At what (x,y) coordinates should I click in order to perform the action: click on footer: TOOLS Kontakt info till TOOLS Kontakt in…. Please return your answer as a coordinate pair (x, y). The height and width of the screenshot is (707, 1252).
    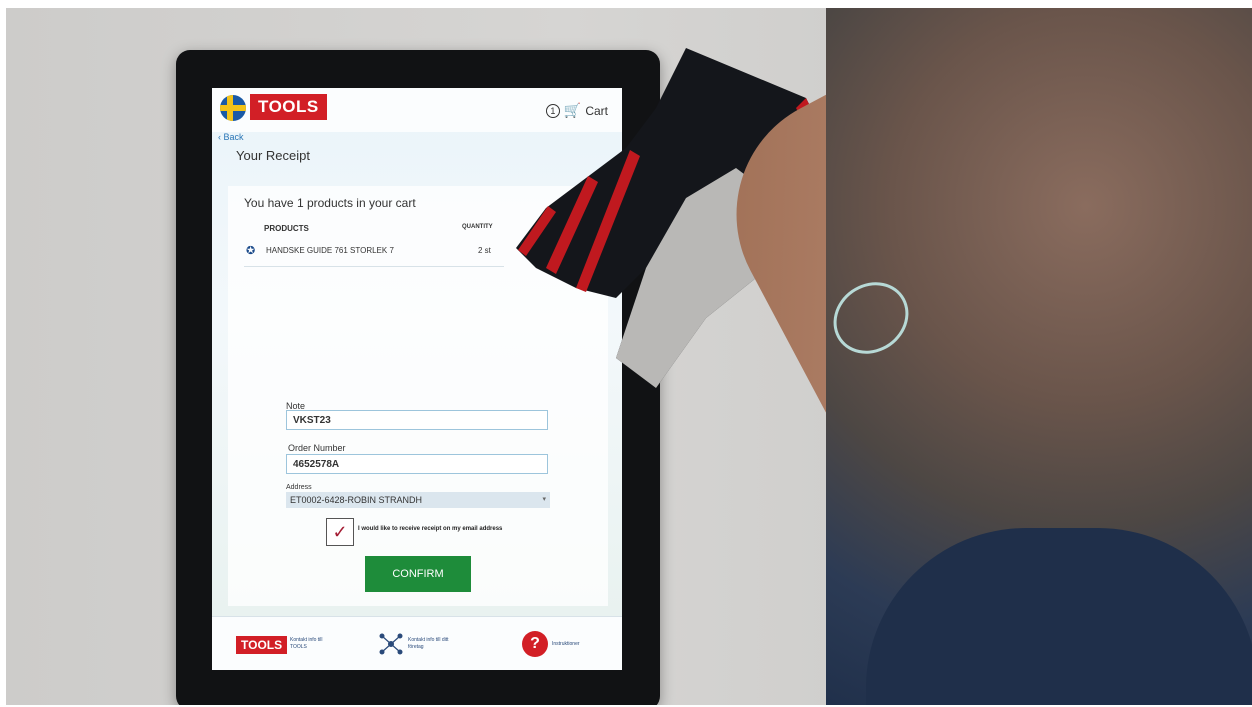
    Looking at the image, I should click on (417, 643).